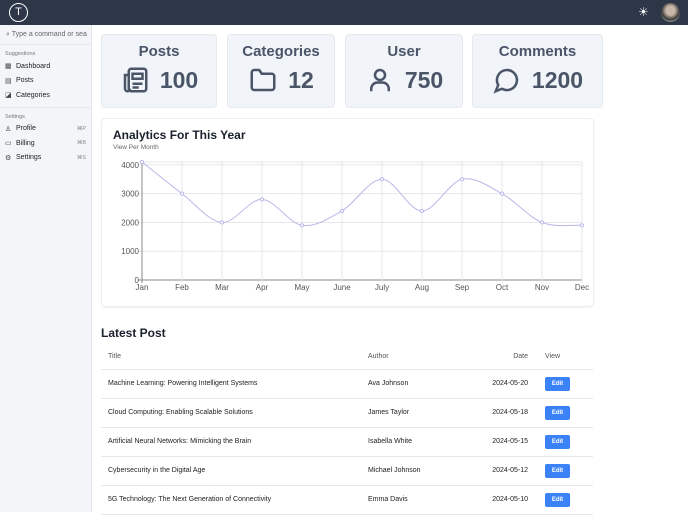 The height and width of the screenshot is (515, 688). What do you see at coordinates (504, 357) in the screenshot?
I see `col-date: Date` at bounding box center [504, 357].